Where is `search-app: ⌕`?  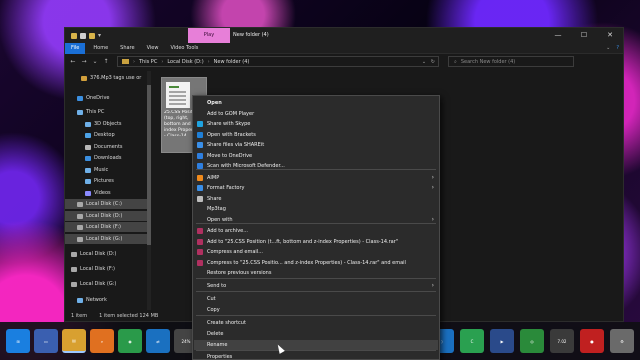
search-app: ⌕ is located at coordinates (102, 341).